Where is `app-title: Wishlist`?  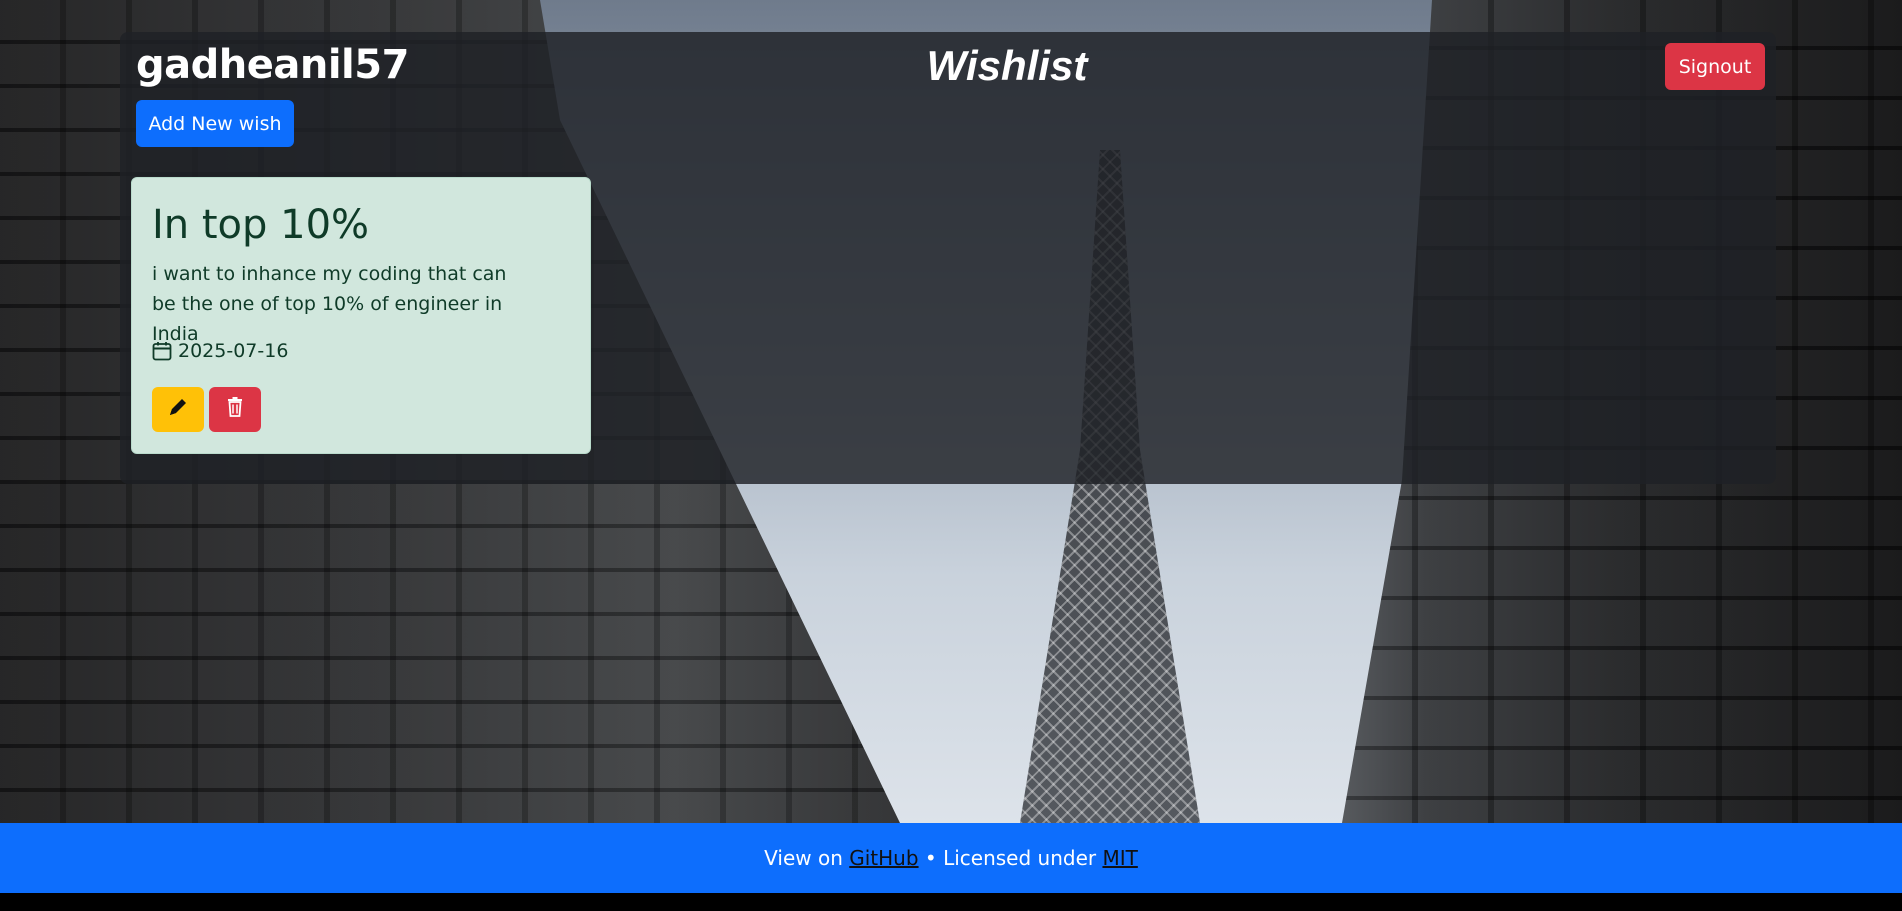
app-title: Wishlist is located at coordinates (1007, 65).